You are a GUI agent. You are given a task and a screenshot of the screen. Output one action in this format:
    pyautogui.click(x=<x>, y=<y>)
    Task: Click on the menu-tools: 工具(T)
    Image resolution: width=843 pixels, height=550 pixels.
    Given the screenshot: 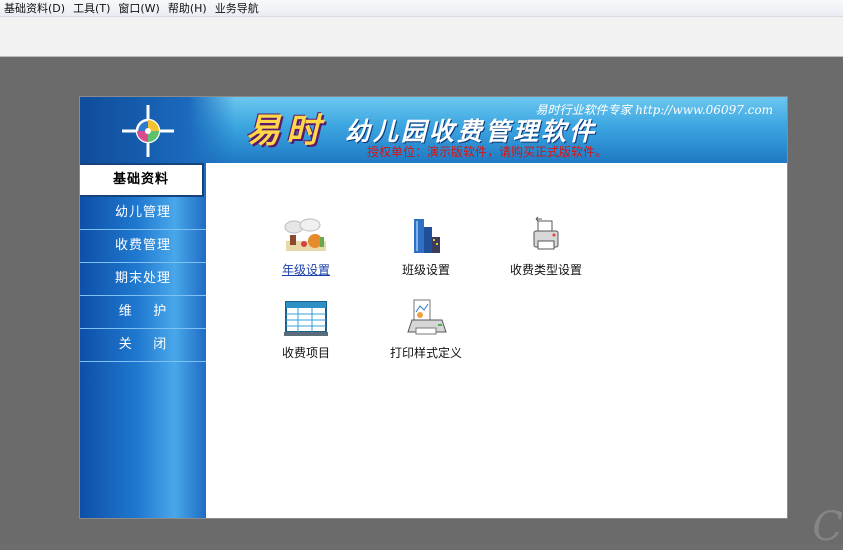 What is the action you would take?
    pyautogui.click(x=91, y=8)
    